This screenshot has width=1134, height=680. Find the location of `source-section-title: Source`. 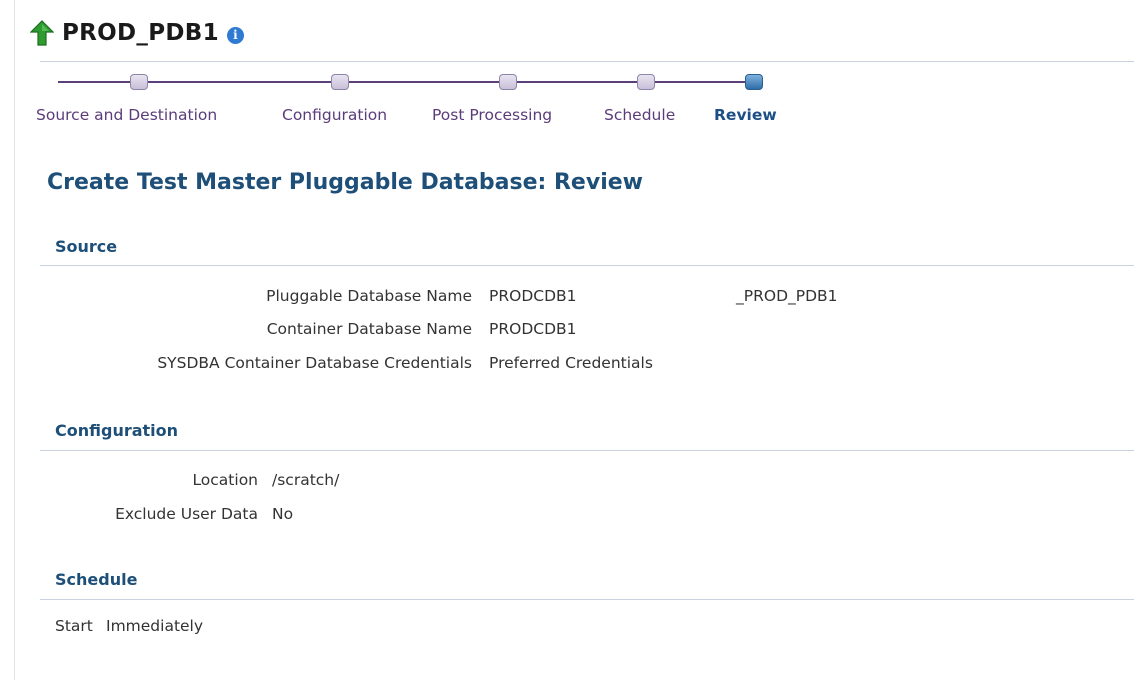

source-section-title: Source is located at coordinates (86, 246).